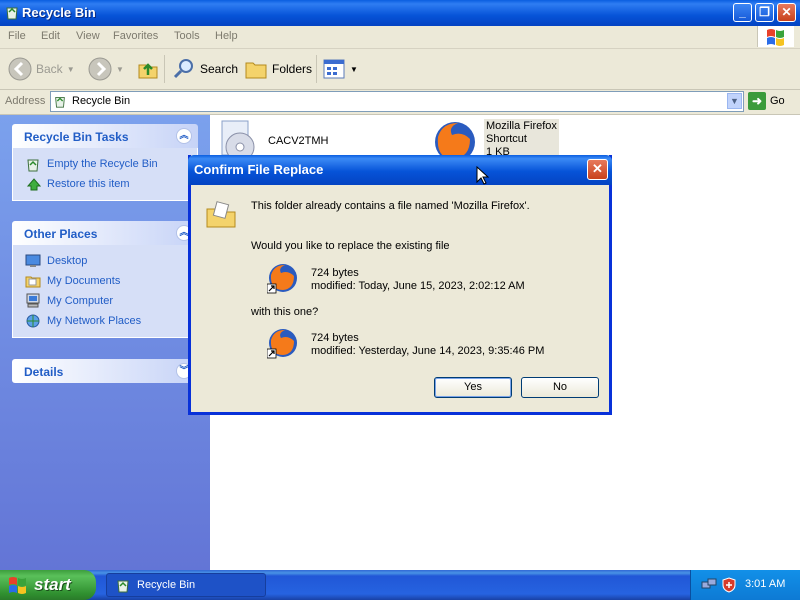  I want to click on back-label: Back, so click(49, 69).